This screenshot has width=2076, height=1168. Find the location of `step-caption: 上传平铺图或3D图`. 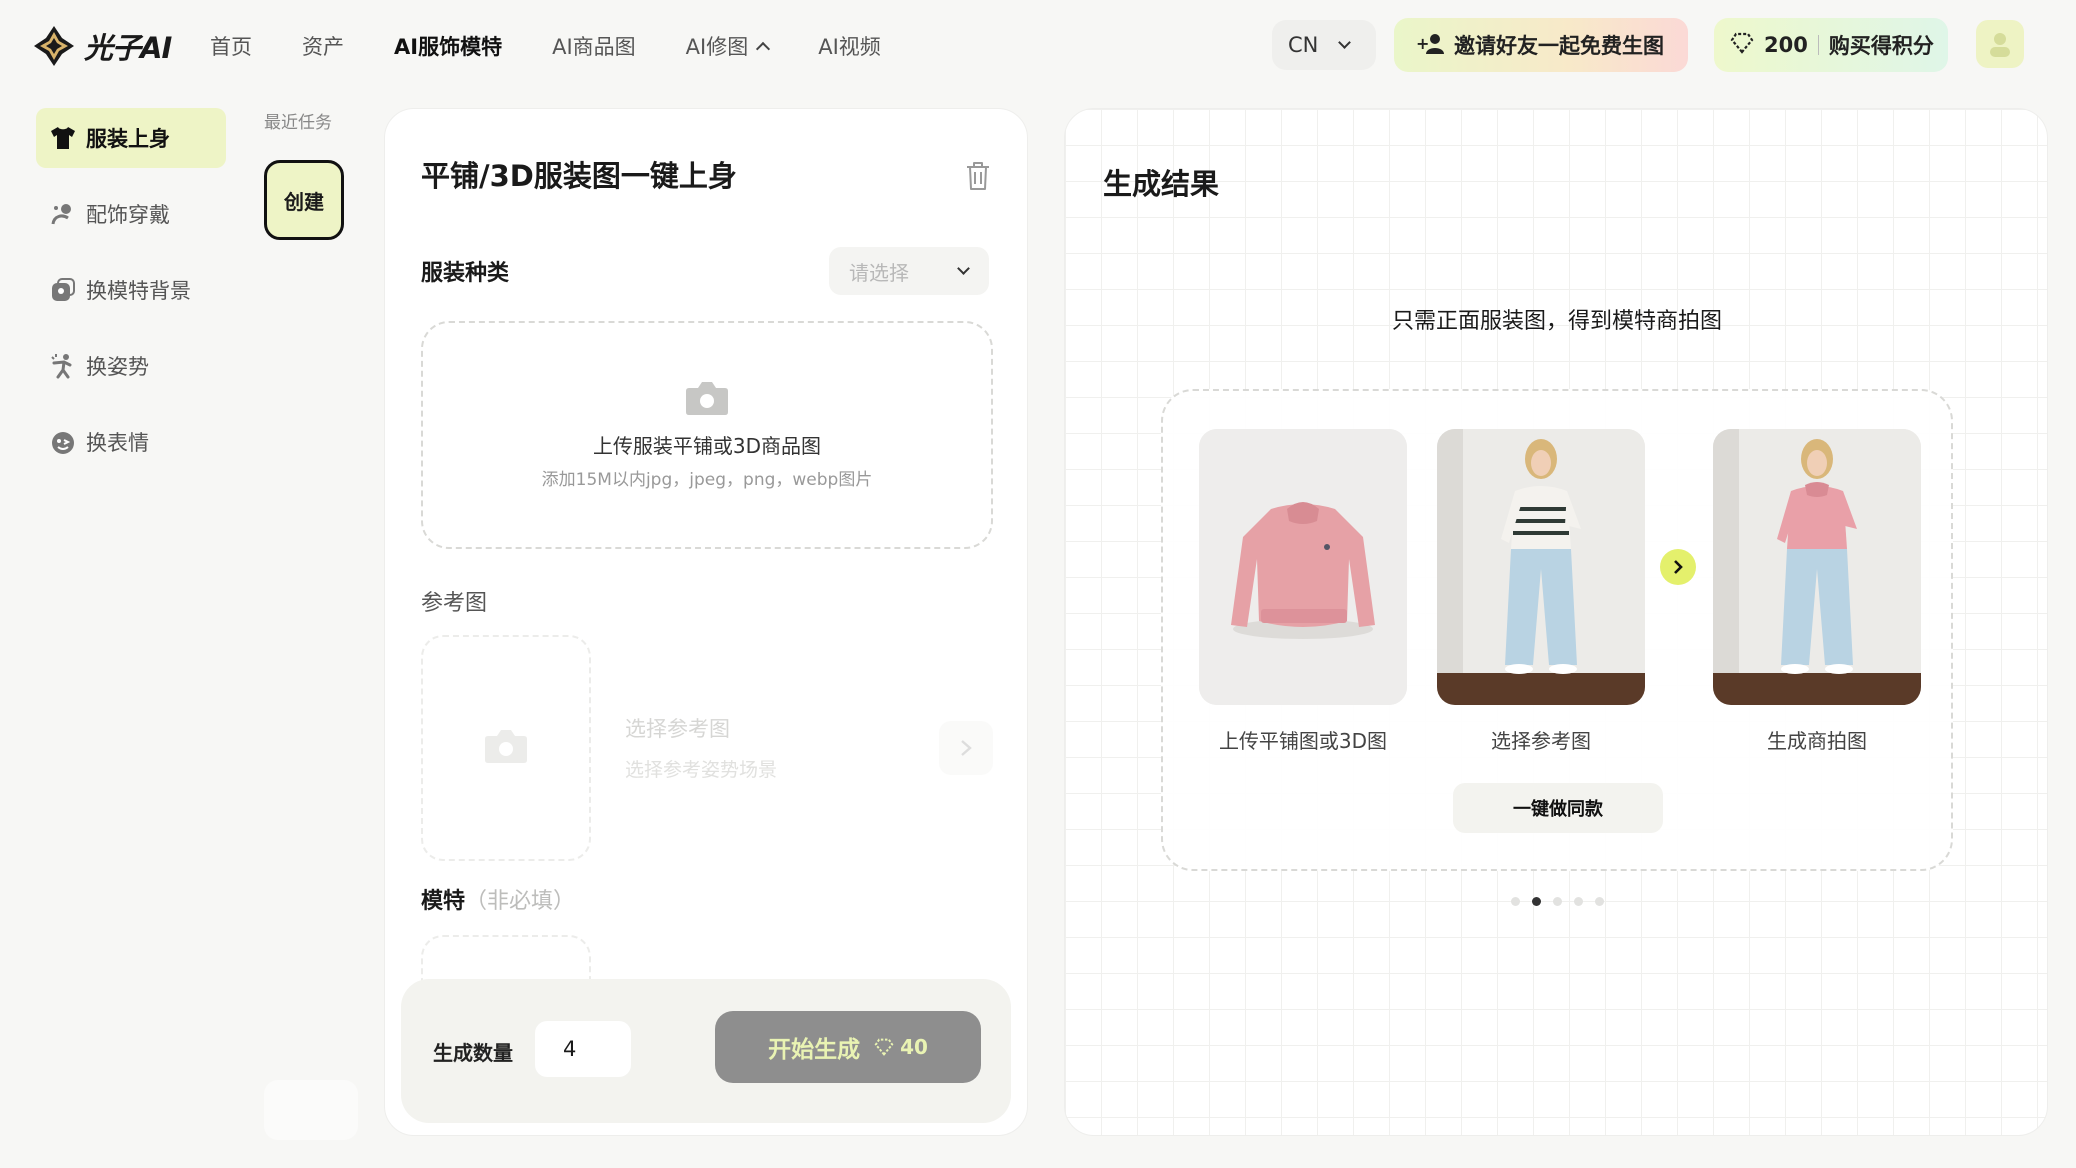

step-caption: 上传平铺图或3D图 is located at coordinates (1303, 741).